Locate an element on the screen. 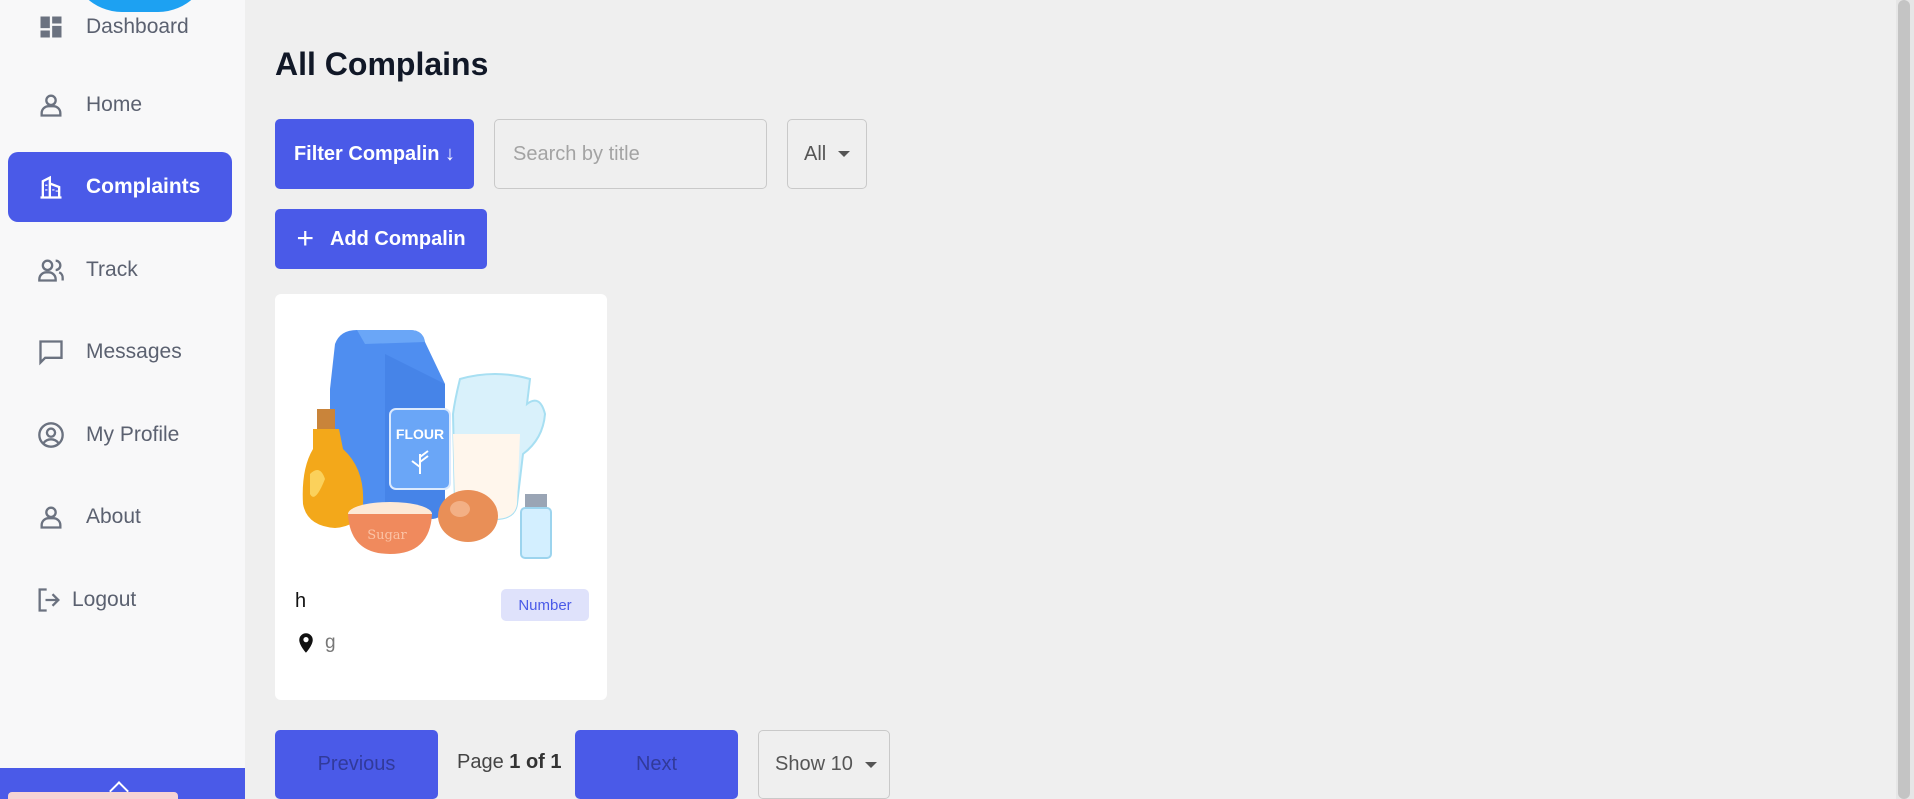 The height and width of the screenshot is (799, 1914). status-select: All is located at coordinates (827, 154).